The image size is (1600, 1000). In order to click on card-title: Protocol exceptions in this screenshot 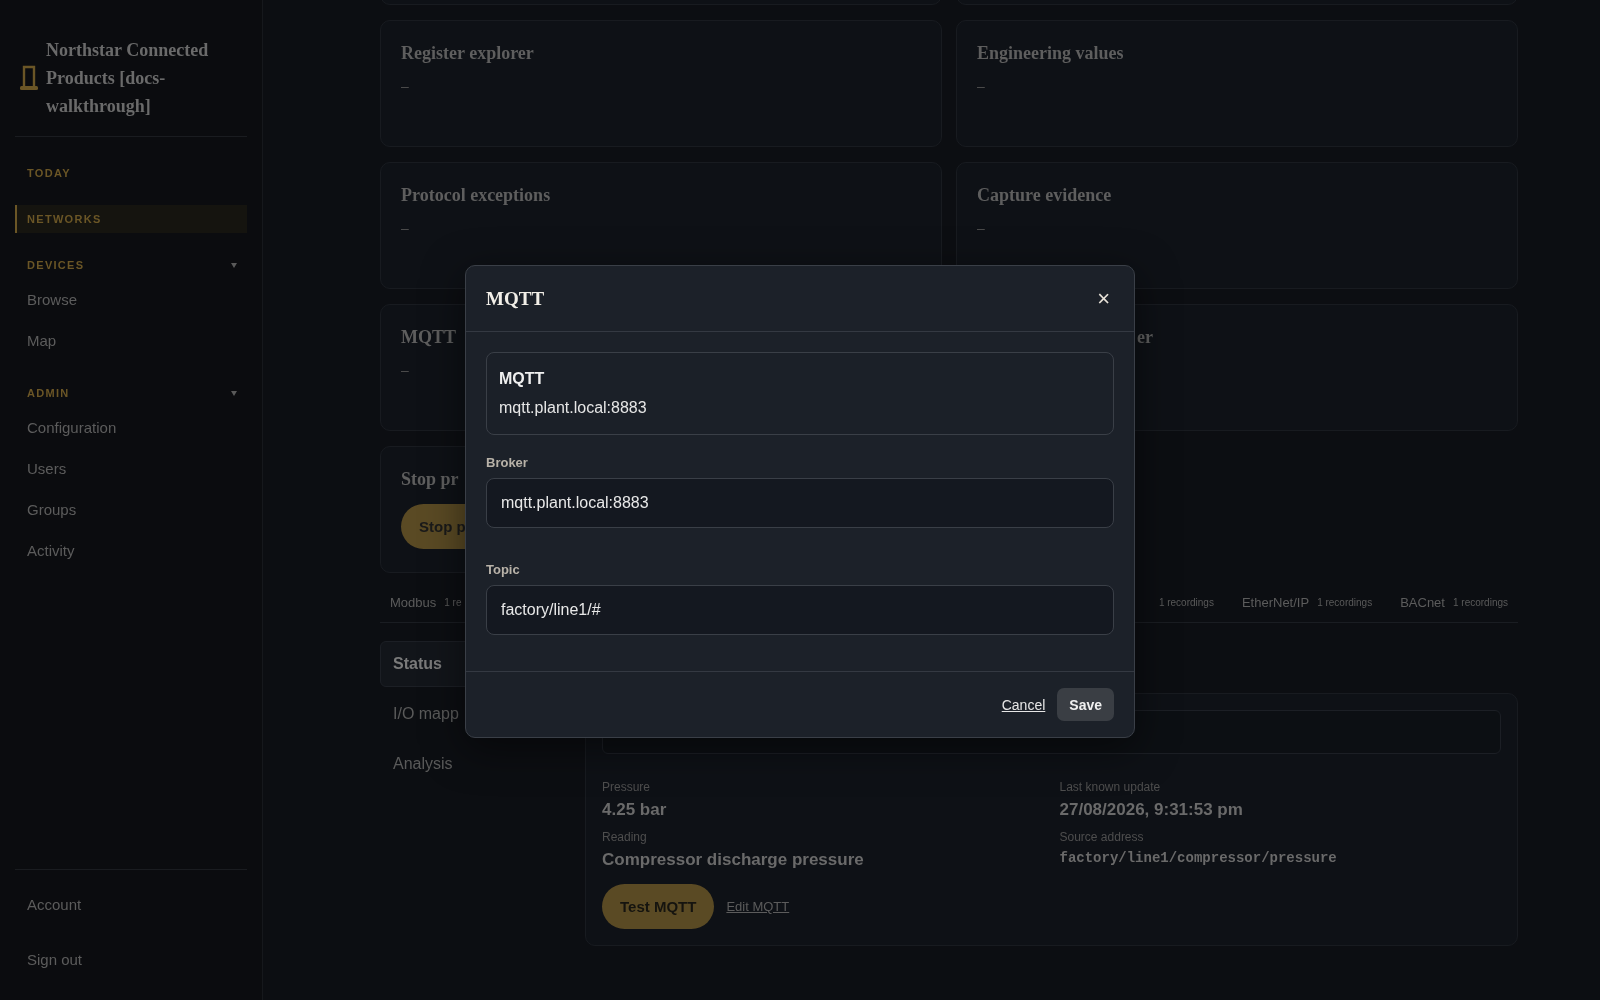, I will do `click(476, 195)`.